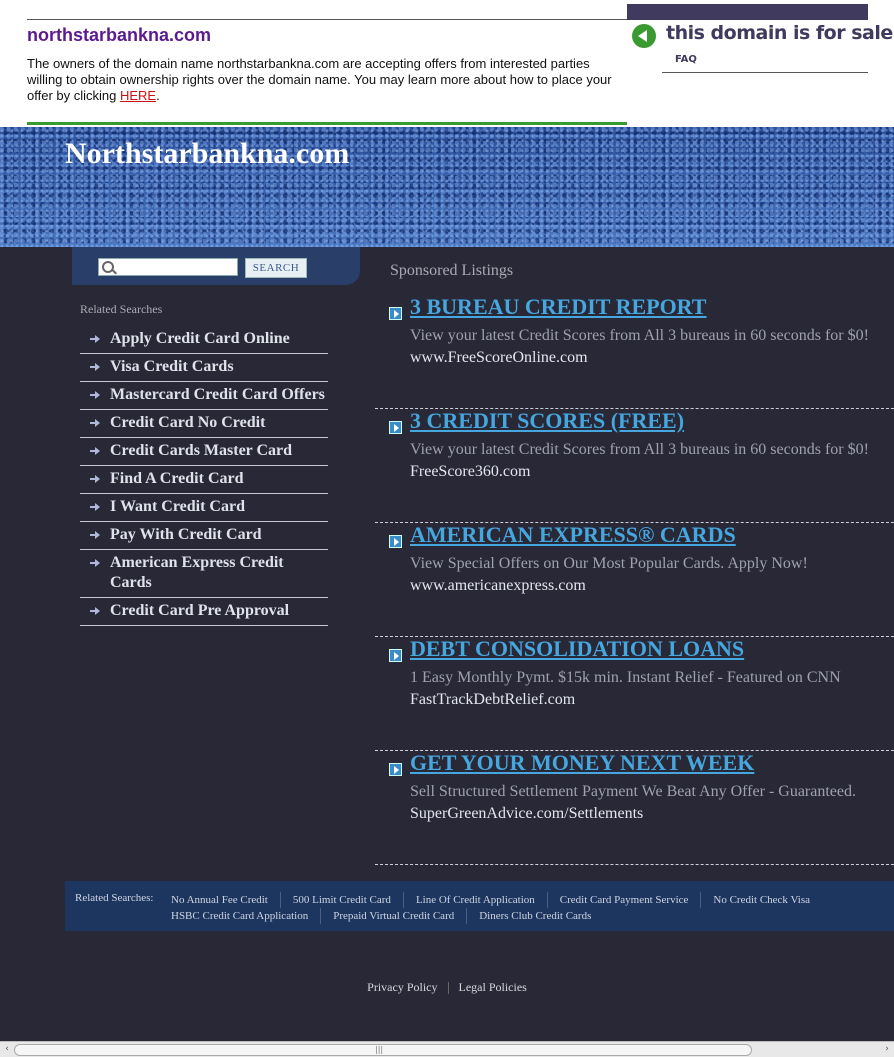 The height and width of the screenshot is (1057, 894). What do you see at coordinates (499, 358) in the screenshot?
I see `listing-url: www.FreeScoreOnline.com` at bounding box center [499, 358].